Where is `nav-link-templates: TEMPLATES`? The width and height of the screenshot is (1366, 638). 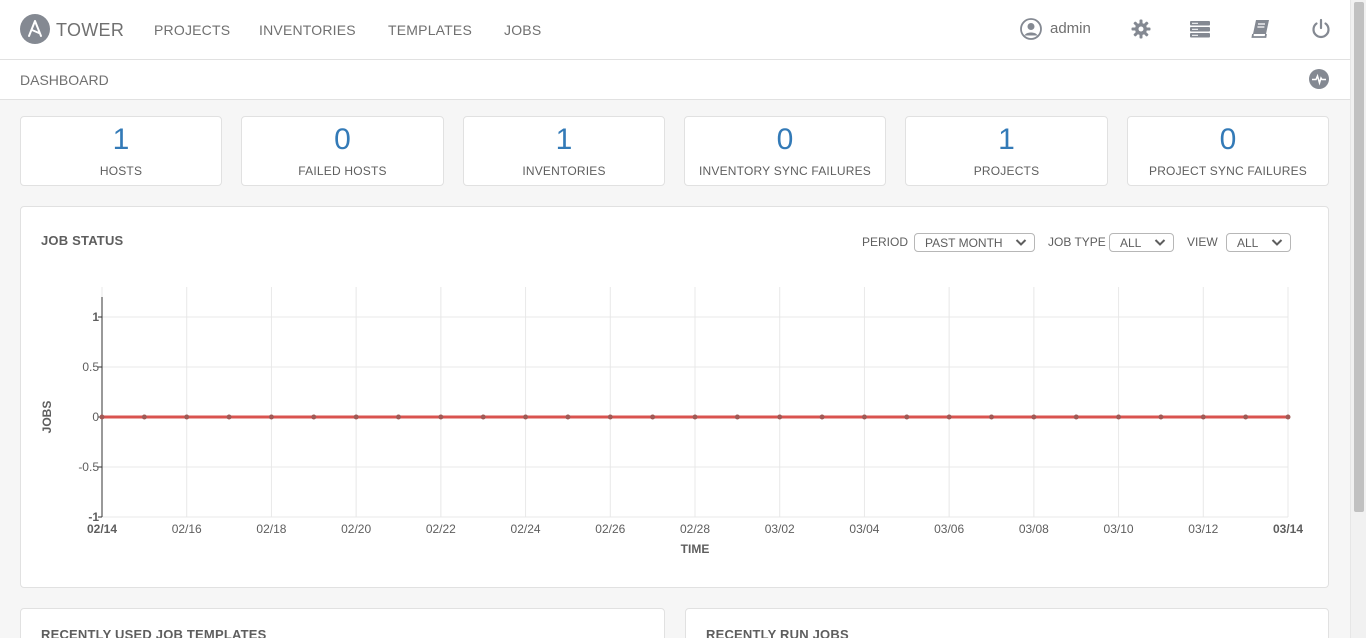 nav-link-templates: TEMPLATES is located at coordinates (430, 30).